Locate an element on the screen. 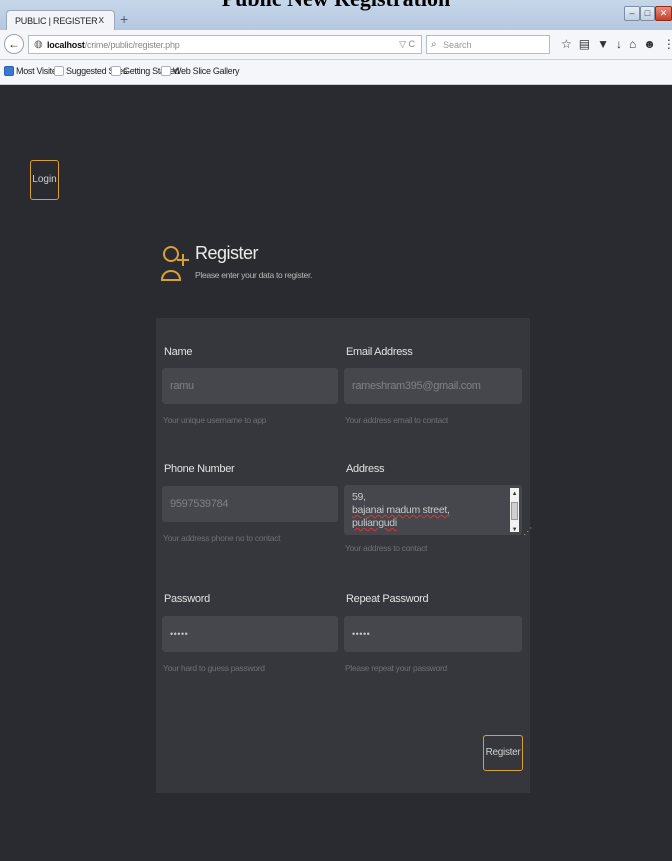 Image resolution: width=672 pixels, height=861 pixels. phone-field: 9597539784 is located at coordinates (250, 504).